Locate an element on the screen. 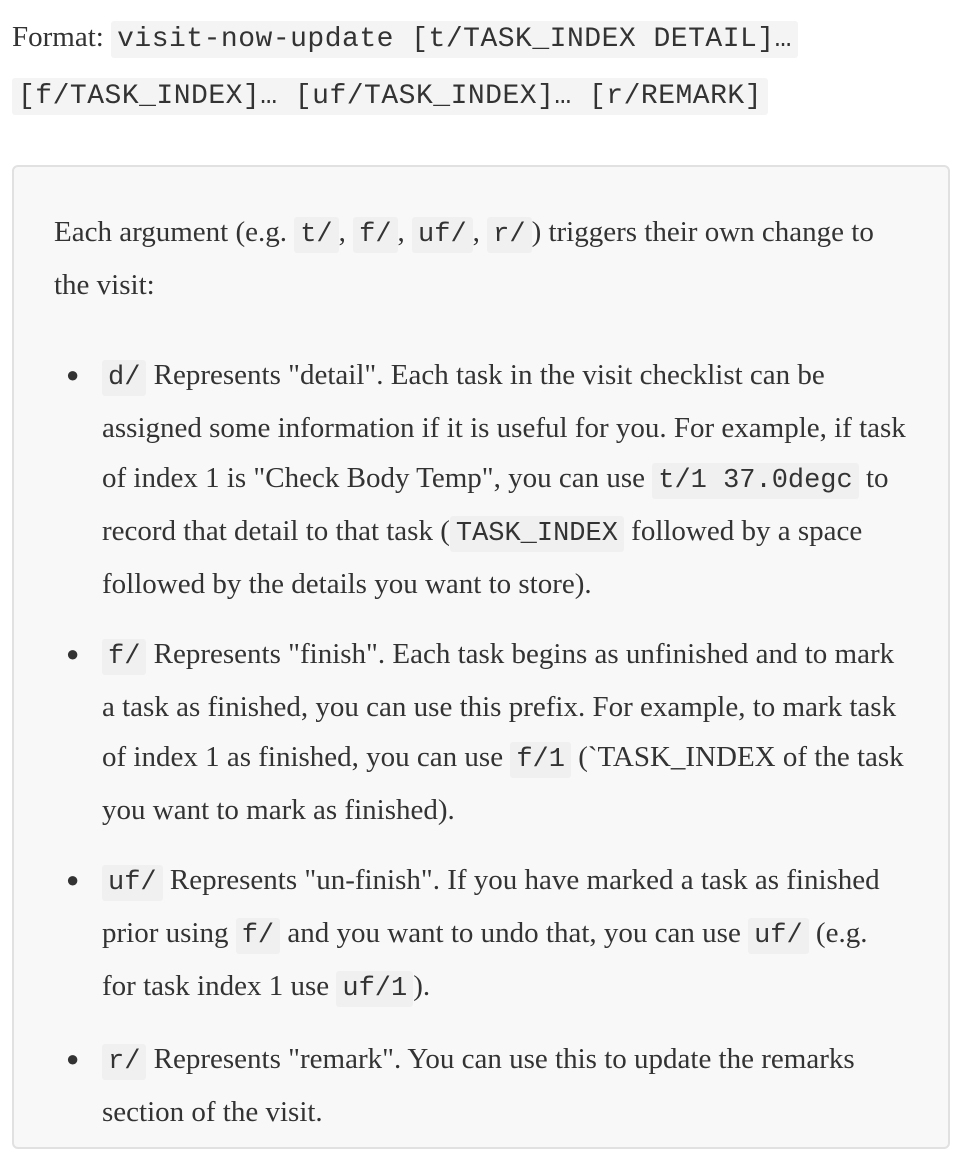 The height and width of the screenshot is (1162, 968). detail-prefix-code: d/ is located at coordinates (124, 378).